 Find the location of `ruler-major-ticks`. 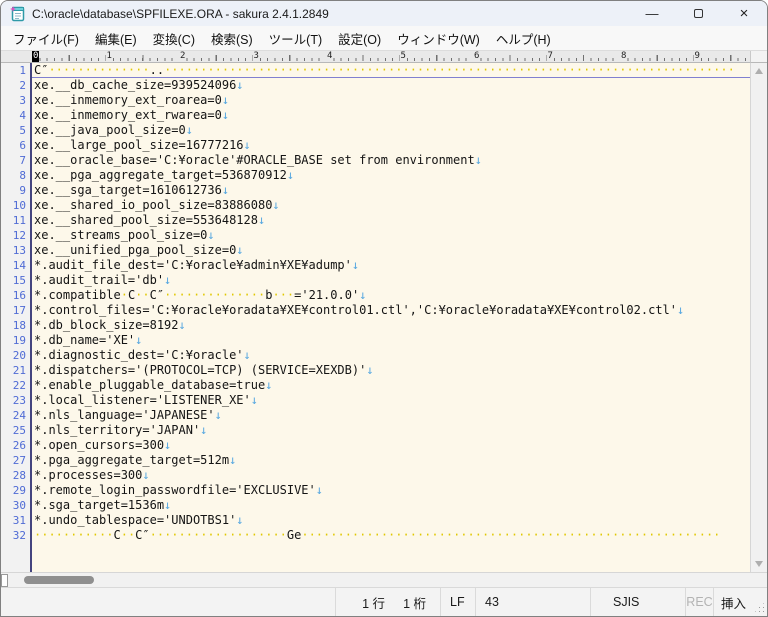

ruler-major-ticks is located at coordinates (391, 58).